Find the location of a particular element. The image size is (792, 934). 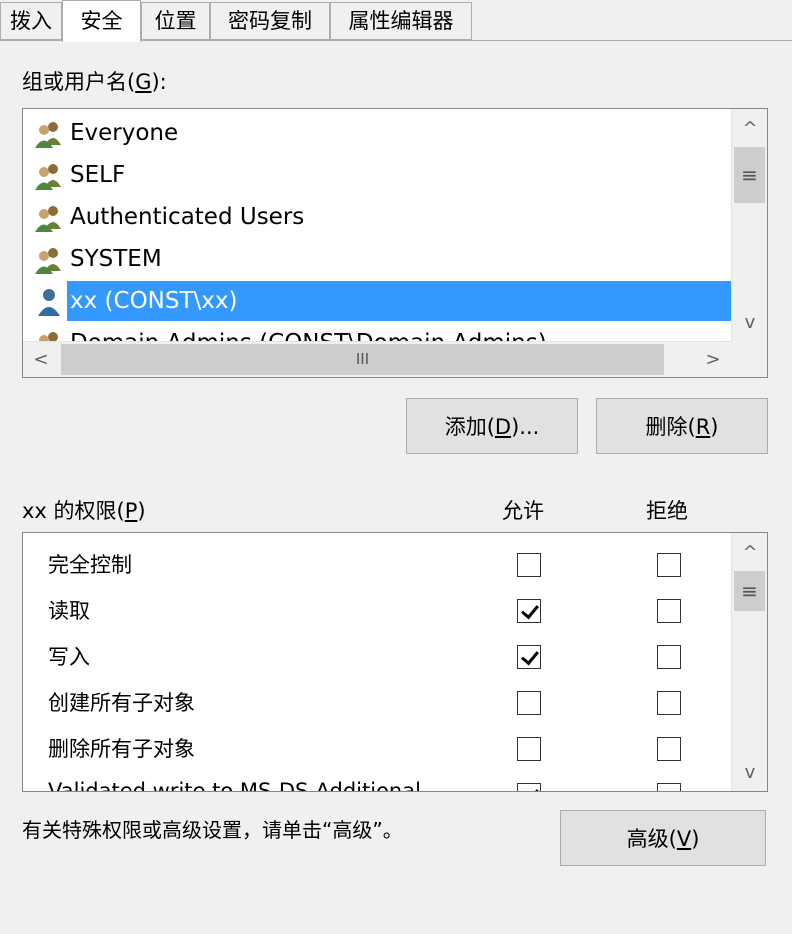

scroll-right-button: > is located at coordinates (713, 359).